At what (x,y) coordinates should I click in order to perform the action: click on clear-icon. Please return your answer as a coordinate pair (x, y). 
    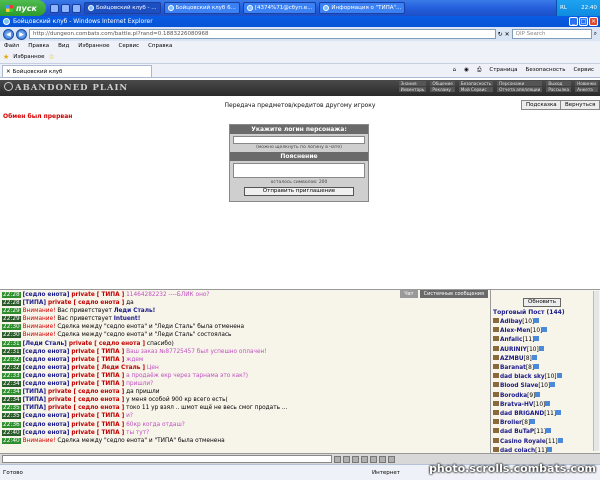
    Looking at the image, I should click on (355, 459).